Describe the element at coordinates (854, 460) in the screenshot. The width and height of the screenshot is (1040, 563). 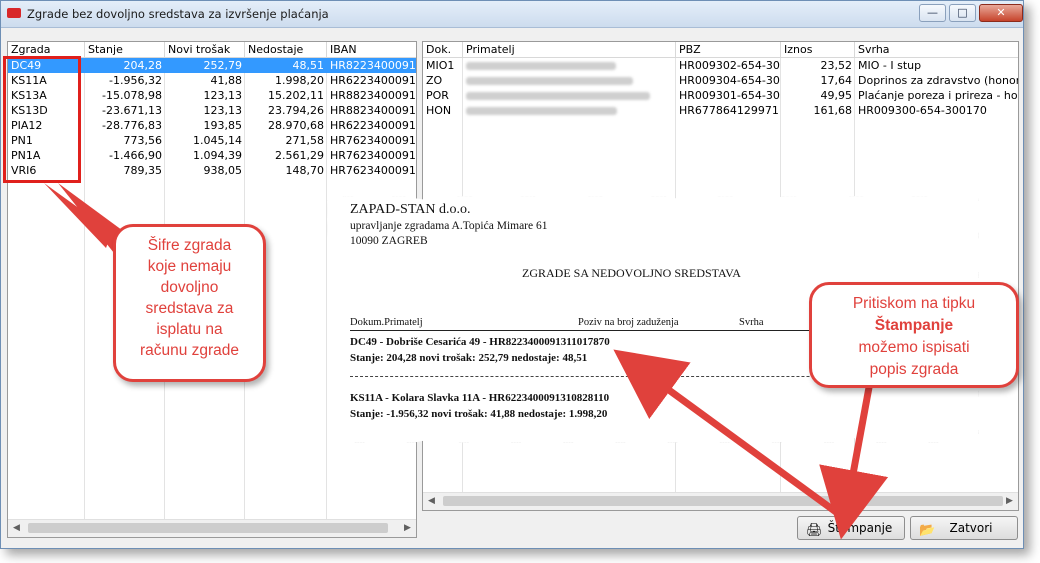
I see `print-arrow-to-button` at that location.